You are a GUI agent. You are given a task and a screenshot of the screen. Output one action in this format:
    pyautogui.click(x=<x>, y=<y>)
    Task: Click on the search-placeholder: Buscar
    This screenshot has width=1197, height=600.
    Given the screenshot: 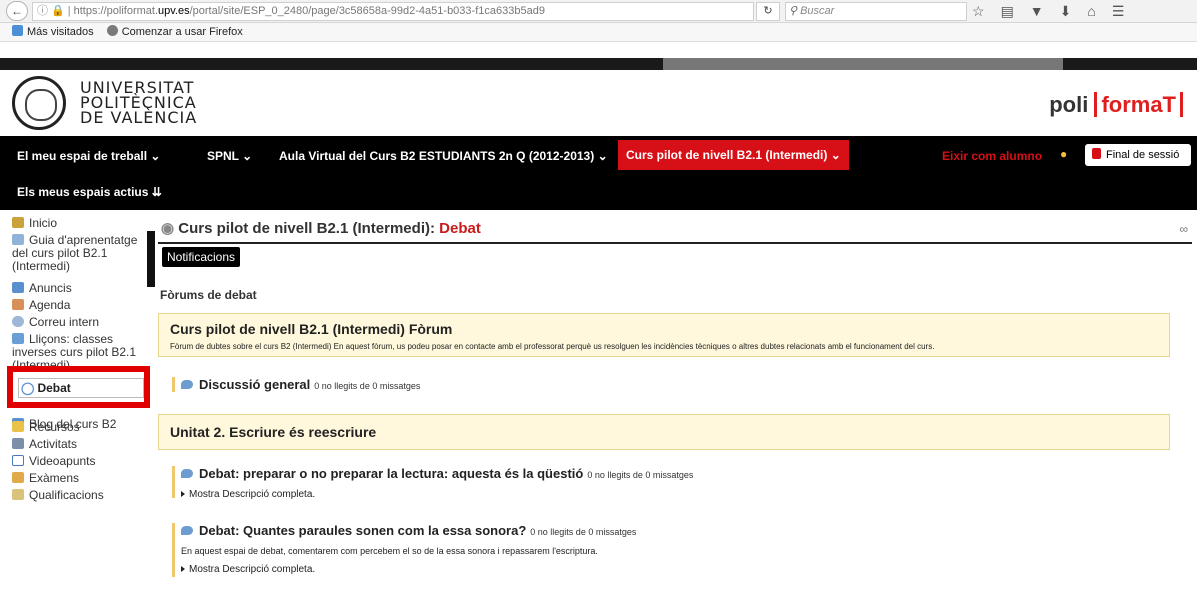 What is the action you would take?
    pyautogui.click(x=817, y=11)
    